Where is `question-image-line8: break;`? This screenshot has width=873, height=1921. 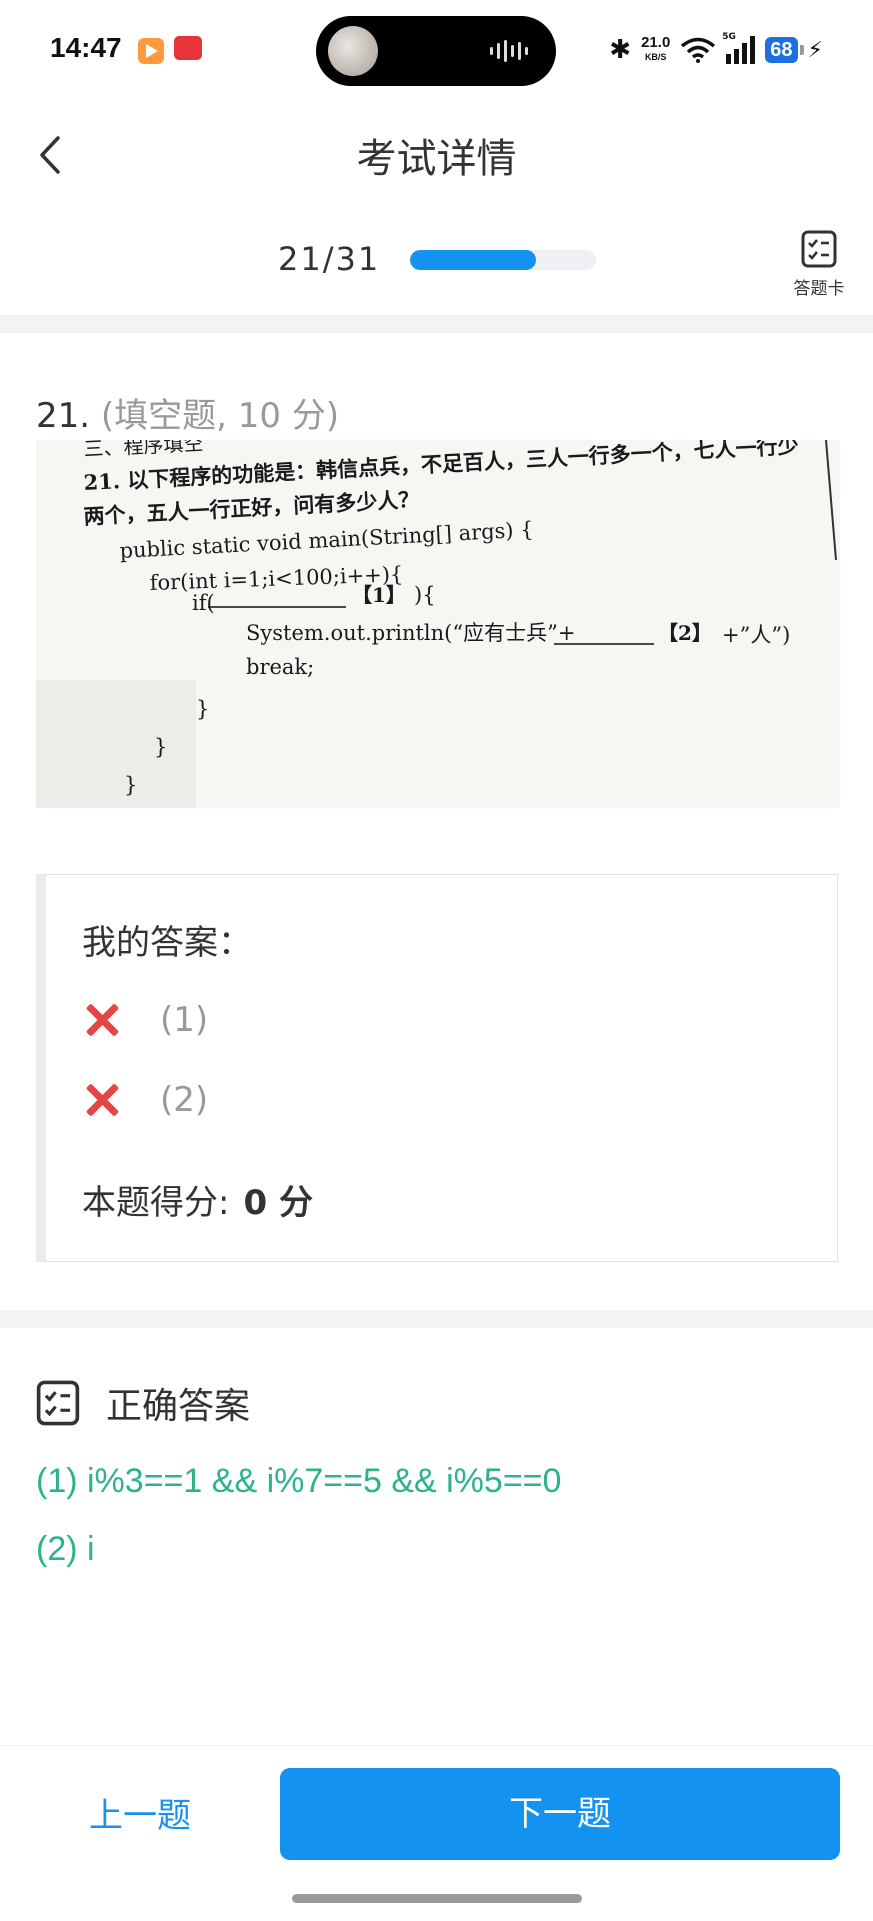
question-image-line8: break; is located at coordinates (280, 667).